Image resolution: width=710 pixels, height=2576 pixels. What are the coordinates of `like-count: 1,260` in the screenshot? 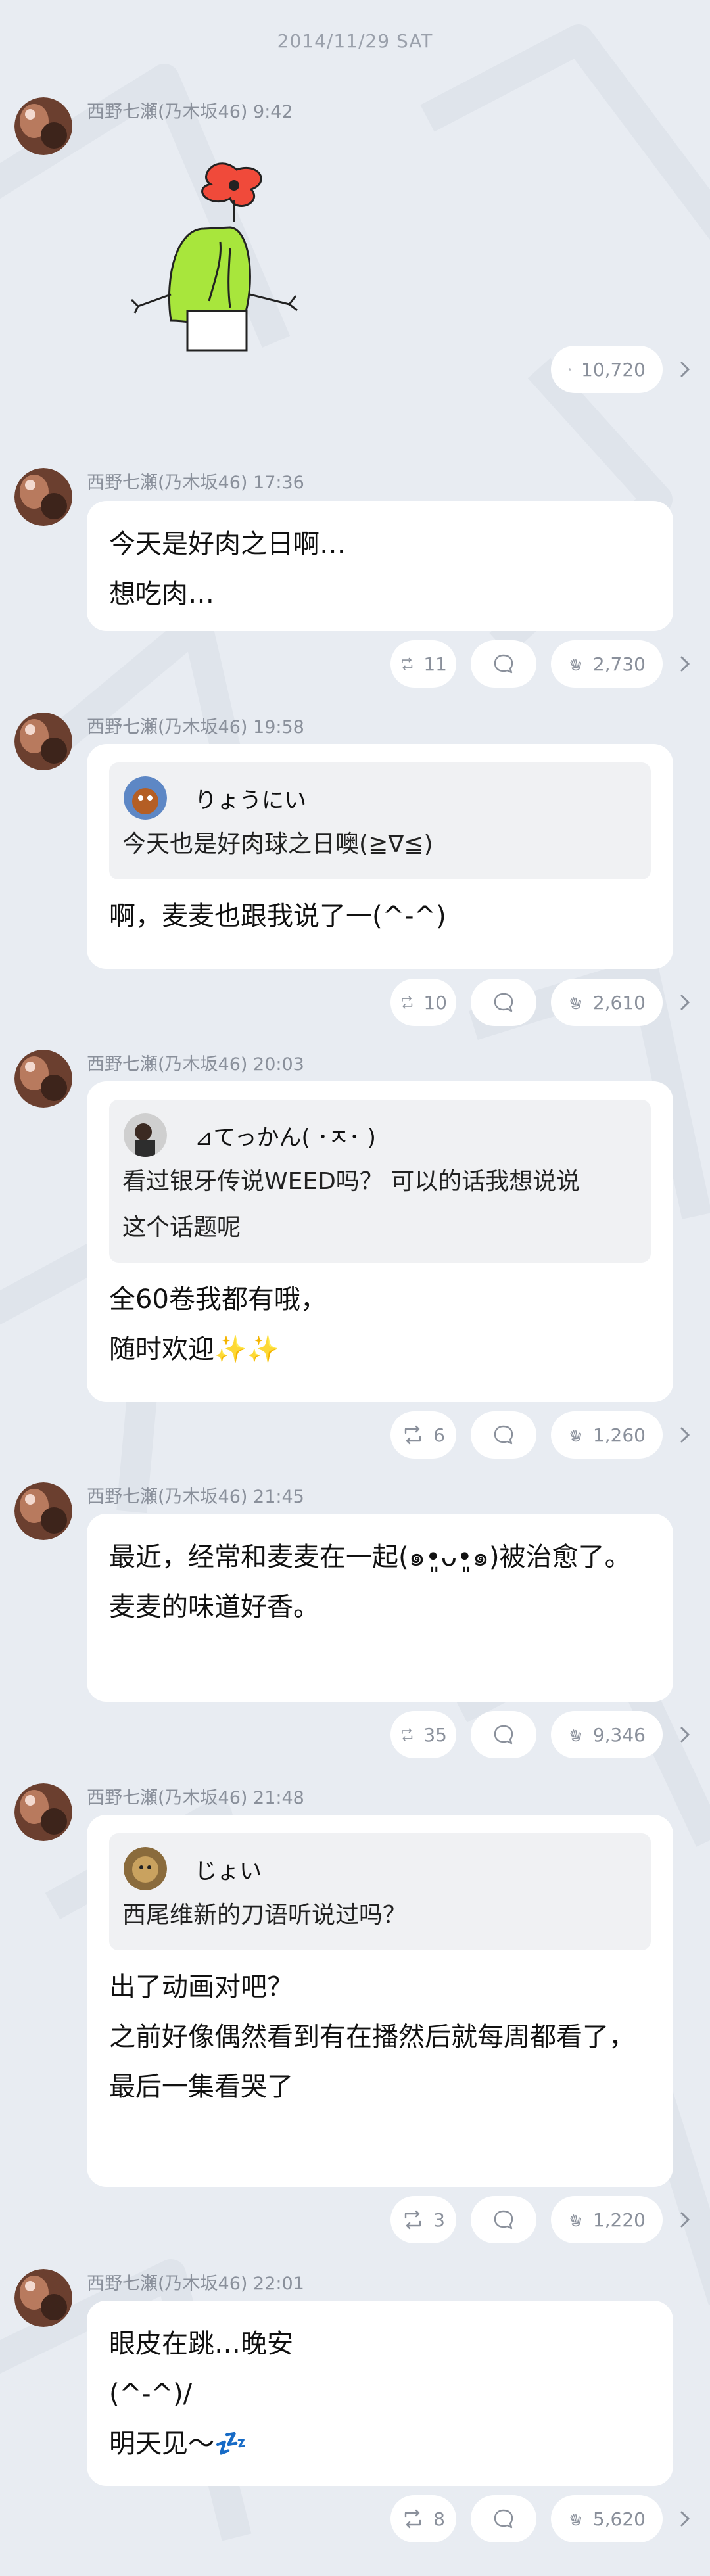 It's located at (619, 1435).